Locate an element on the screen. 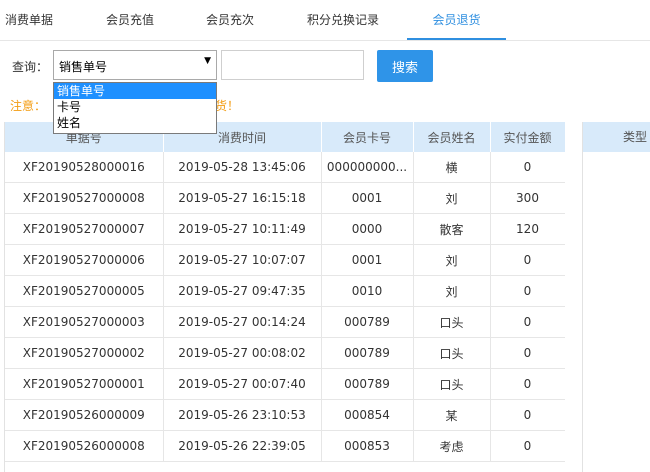 This screenshot has height=472, width=650. dropdown-option-name: 姓名 is located at coordinates (135, 123).